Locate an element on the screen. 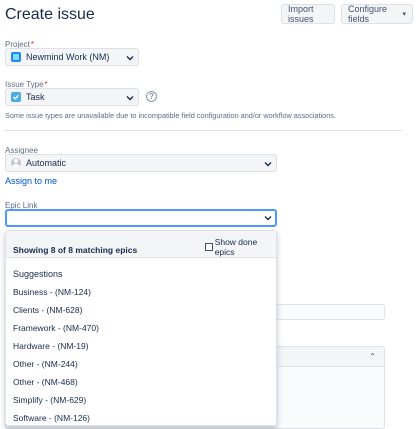  project-select: Newmind Work (NM) is located at coordinates (72, 57).